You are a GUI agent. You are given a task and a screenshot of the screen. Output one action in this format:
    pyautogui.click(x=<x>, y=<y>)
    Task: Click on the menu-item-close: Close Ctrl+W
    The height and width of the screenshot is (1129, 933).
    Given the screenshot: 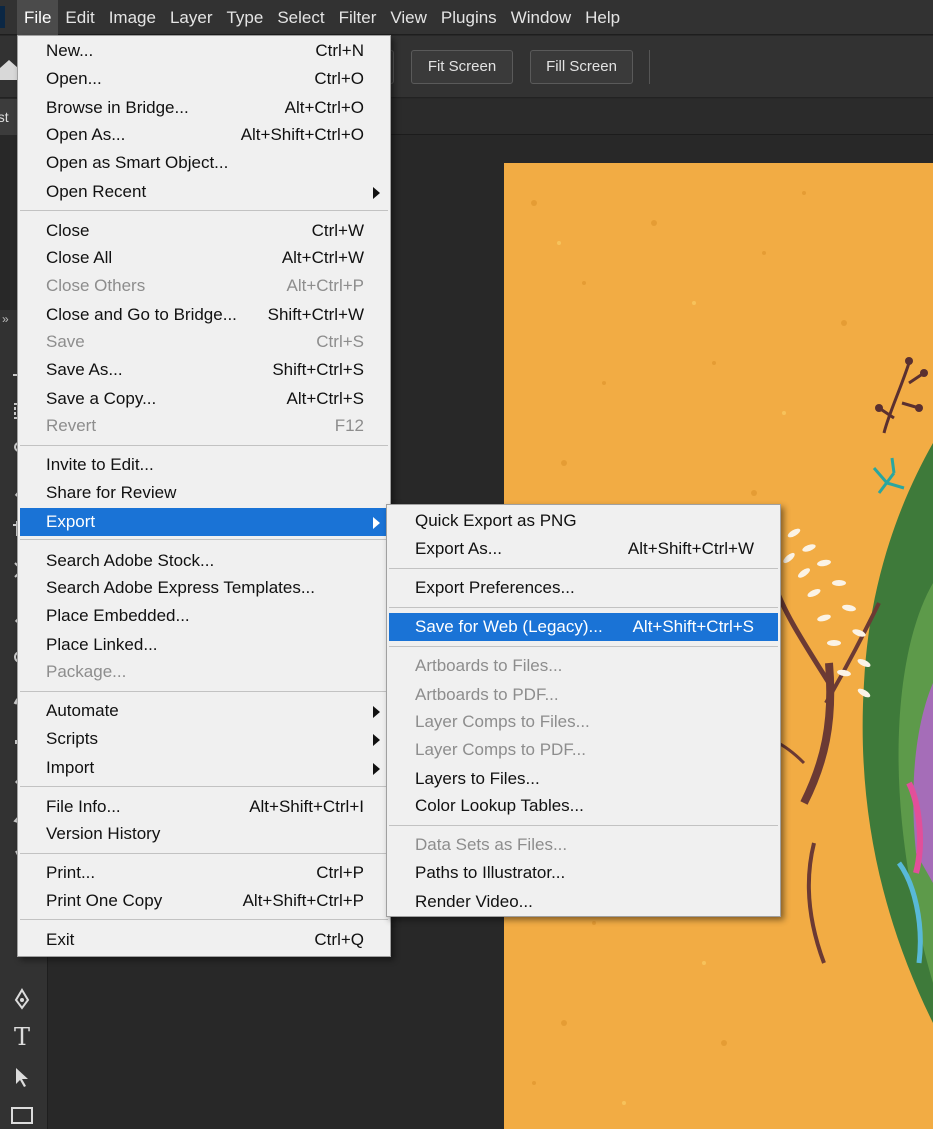 What is the action you would take?
    pyautogui.click(x=204, y=231)
    